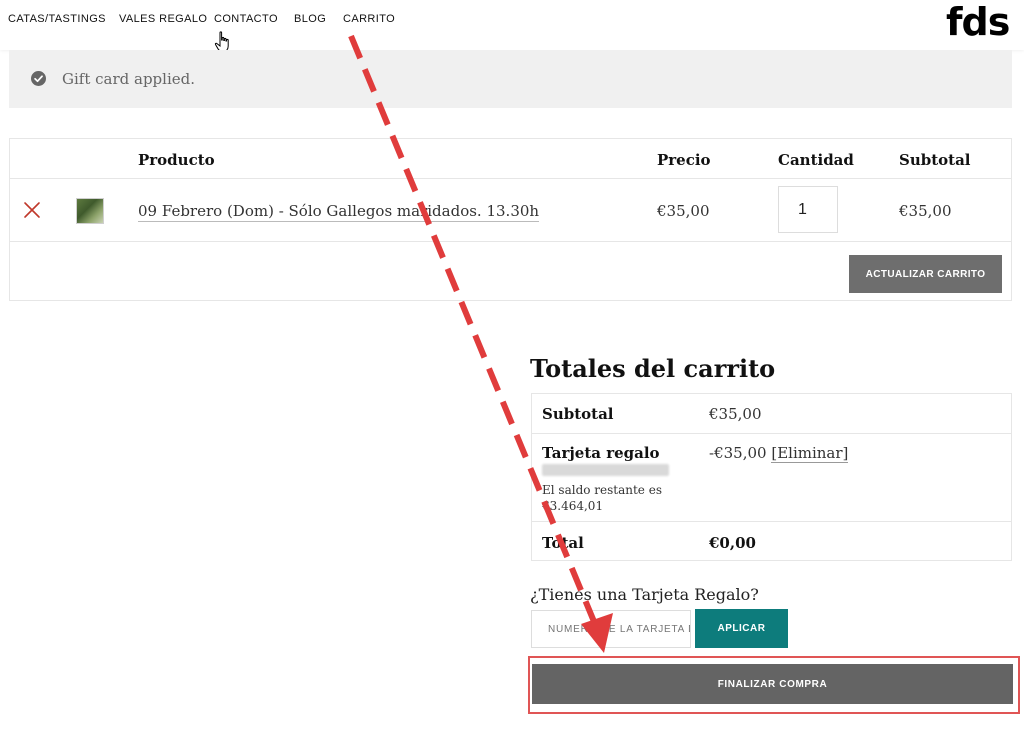 This screenshot has height=730, width=1024. Describe the element at coordinates (738, 453) in the screenshot. I see `gift-card-amount: -€35,00` at that location.